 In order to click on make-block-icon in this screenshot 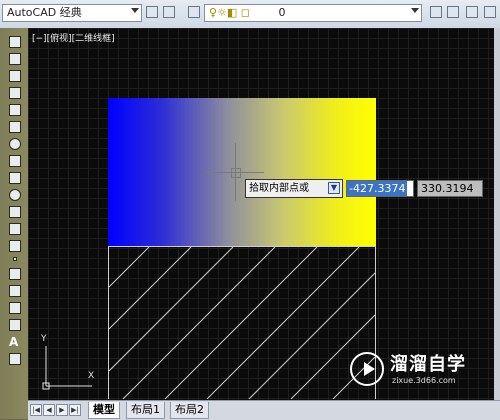, I will do `click(15, 246)`.